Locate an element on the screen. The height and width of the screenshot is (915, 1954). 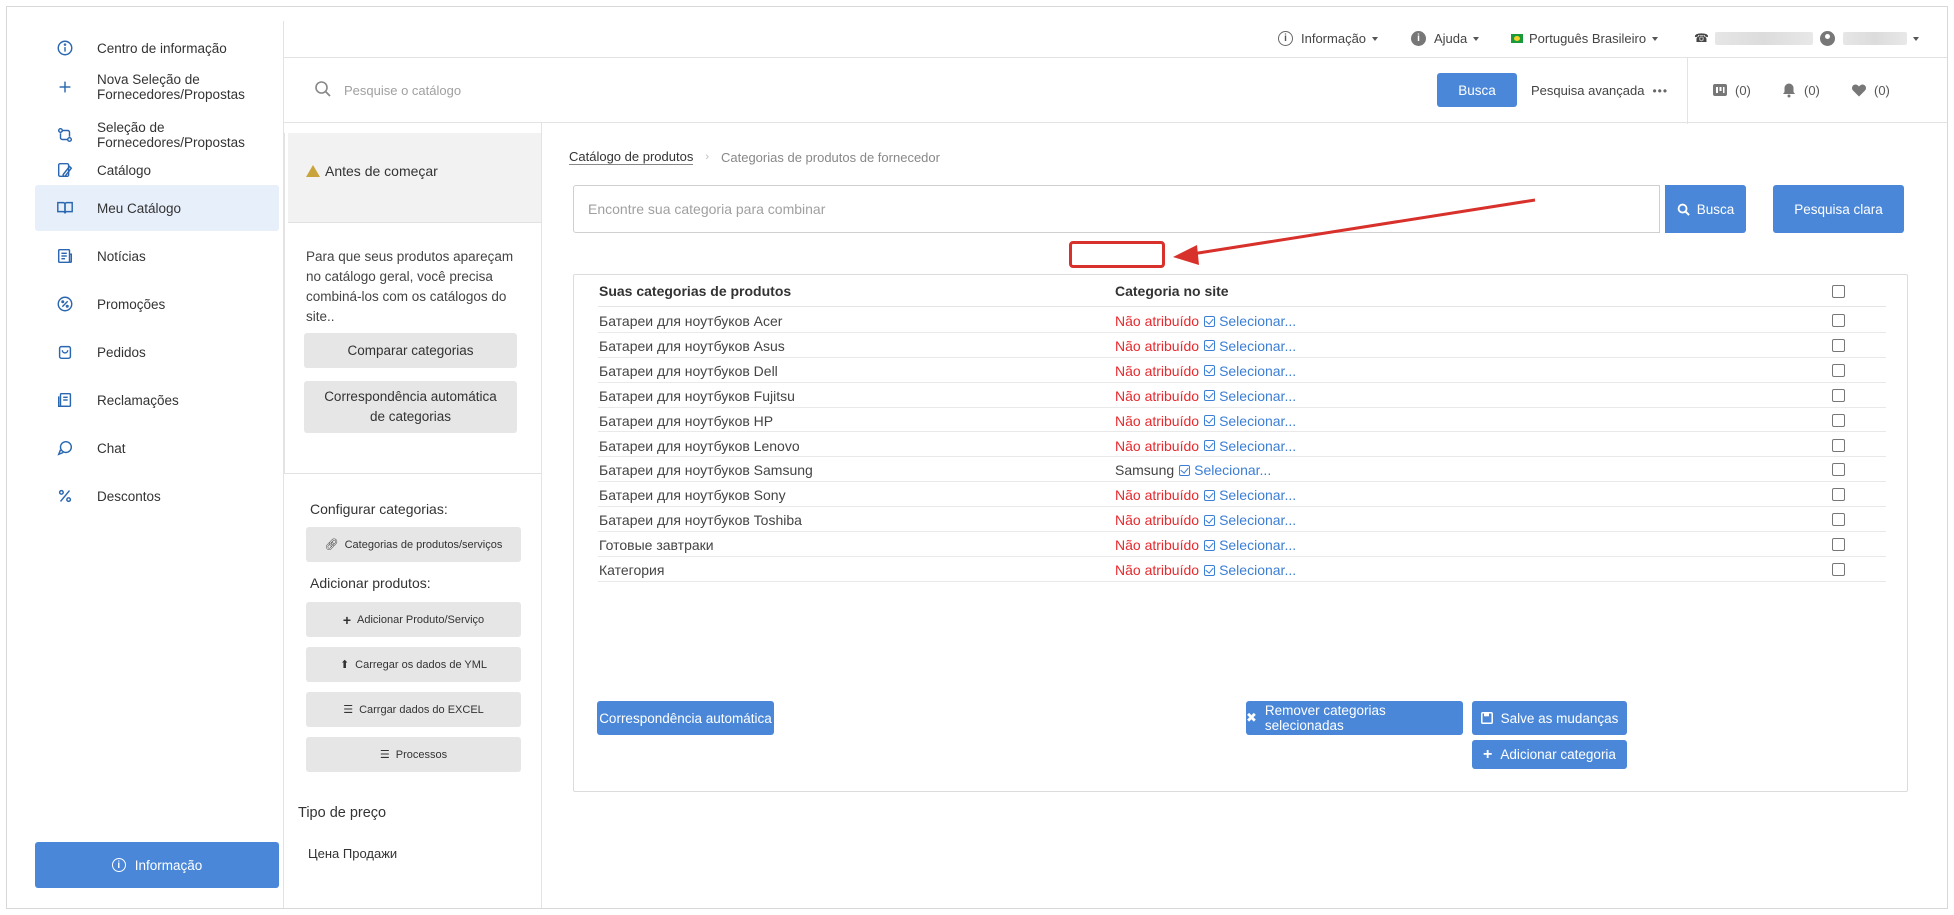
save-changes-button: Salve as mudanças is located at coordinates (1549, 718).